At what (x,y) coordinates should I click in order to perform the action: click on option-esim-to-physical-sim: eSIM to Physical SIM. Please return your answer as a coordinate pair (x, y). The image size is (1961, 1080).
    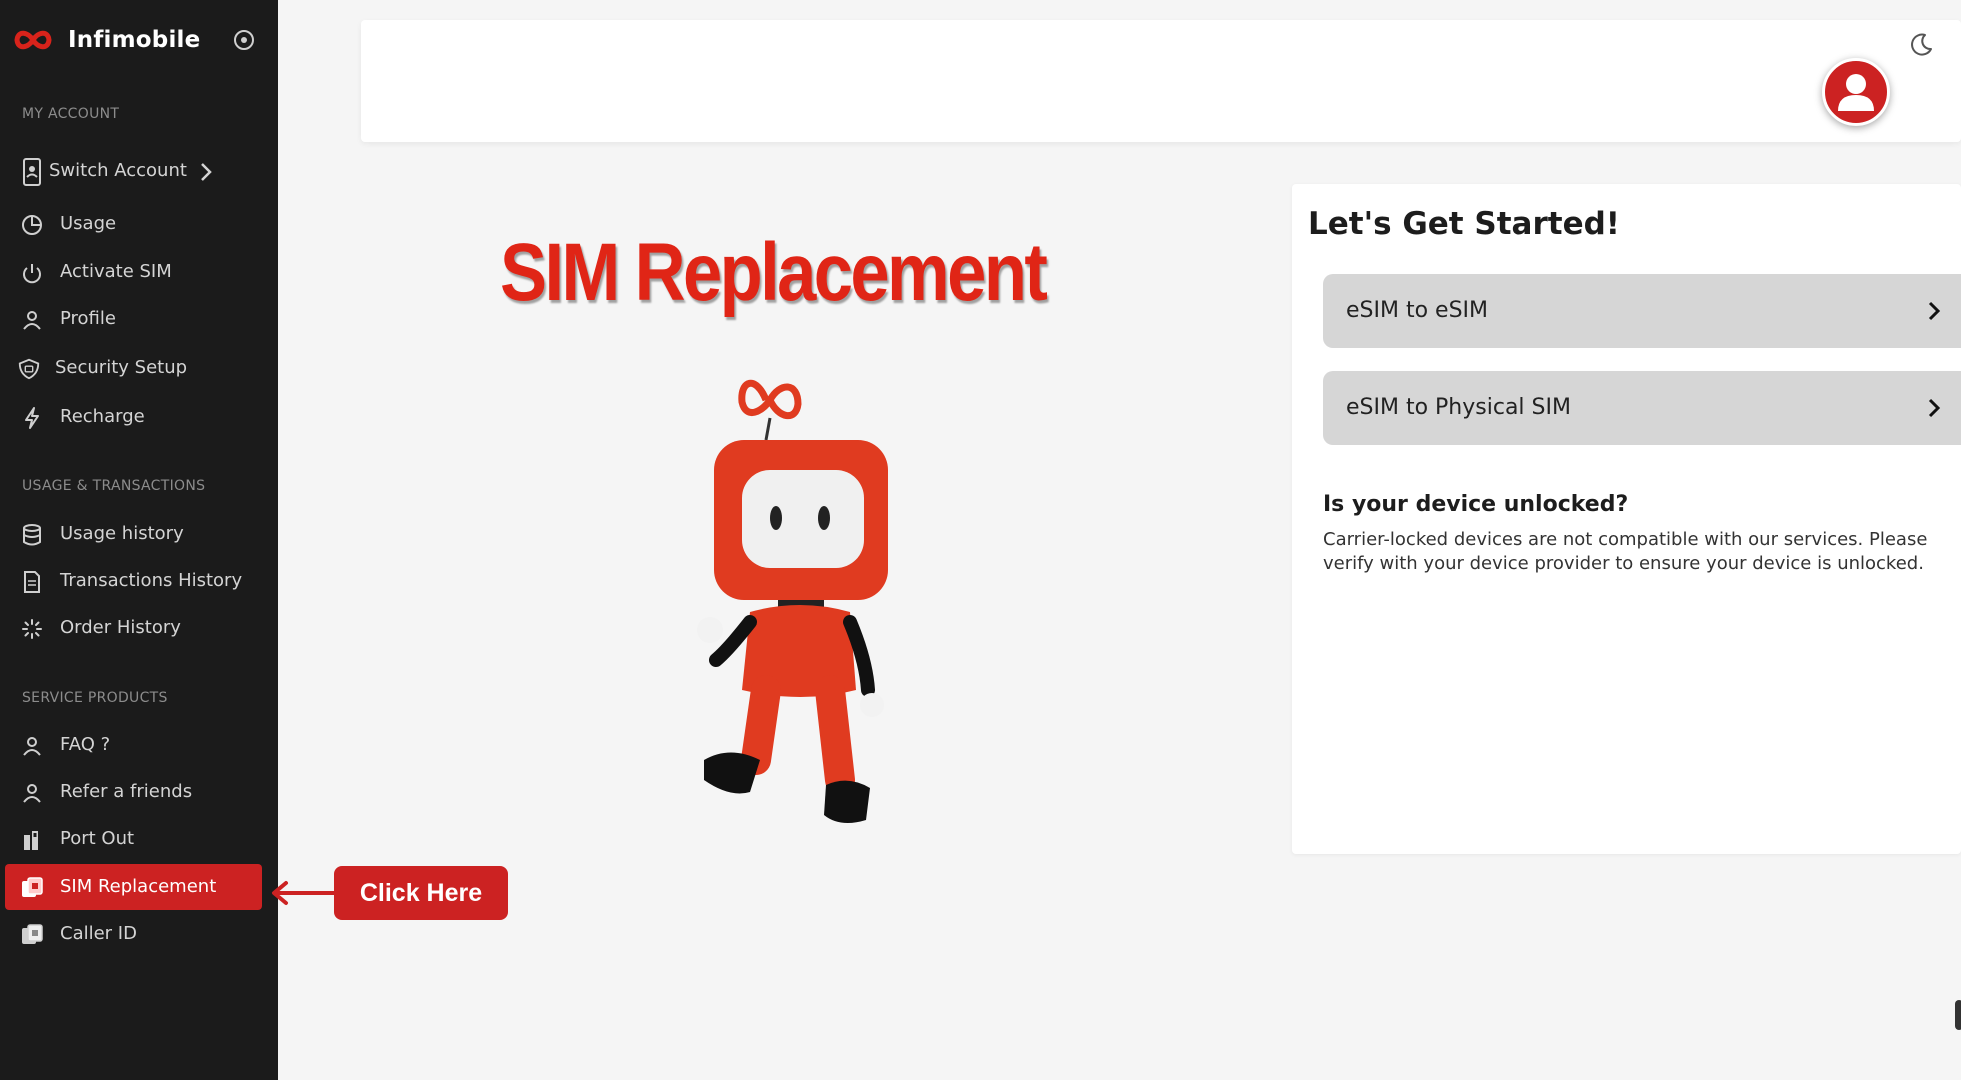
    Looking at the image, I should click on (1642, 408).